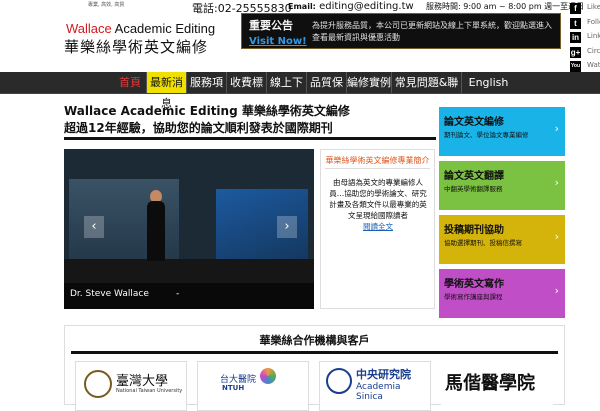 This screenshot has width=600, height=411. I want to click on nav-item-order: 線上下單, so click(286, 91).